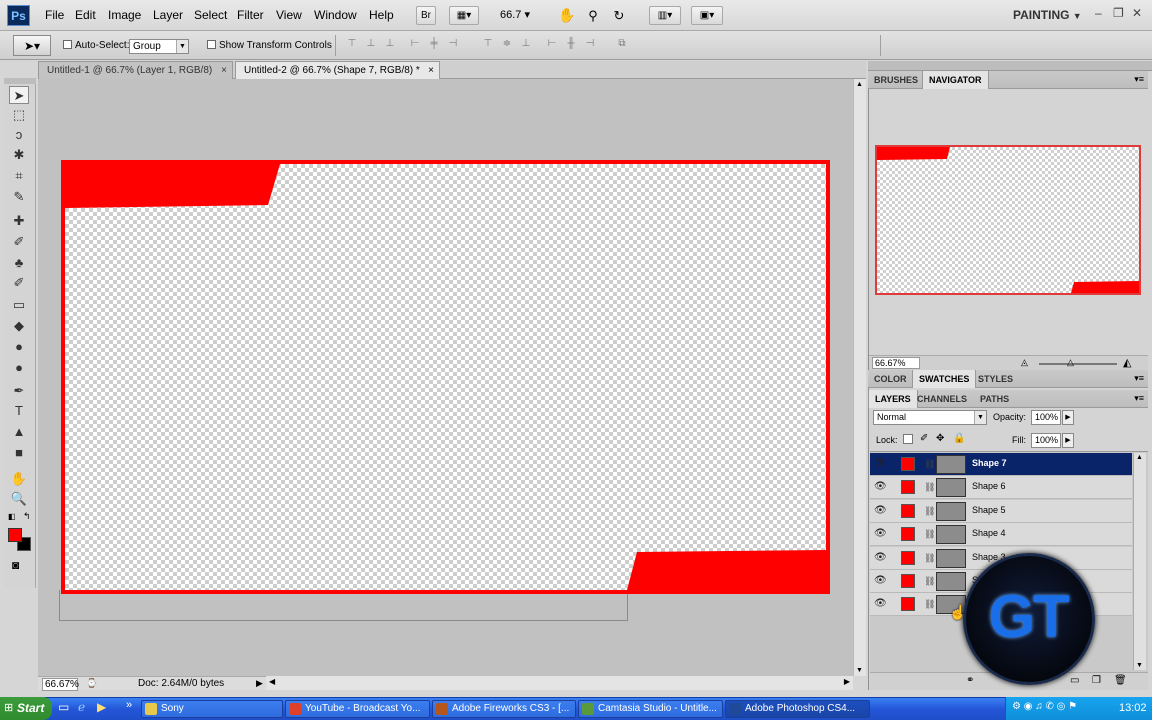 The image size is (1152, 720). What do you see at coordinates (1068, 417) in the screenshot?
I see `opacity-slider-arrow-icon: ▶` at bounding box center [1068, 417].